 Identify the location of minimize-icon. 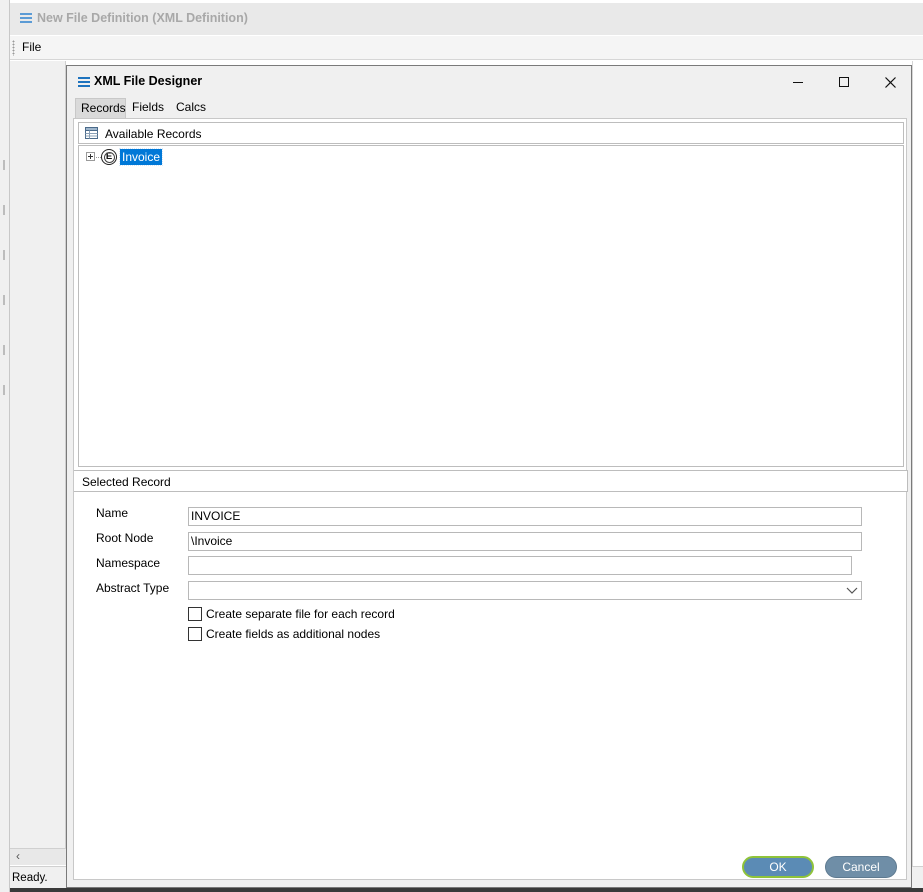
(798, 82).